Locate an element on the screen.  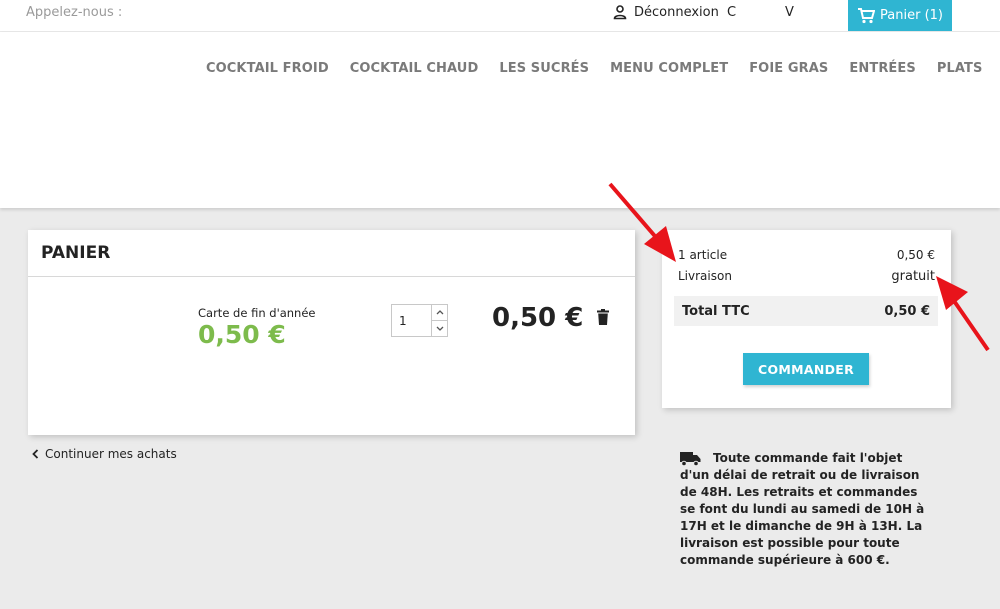
chevron-up-icon is located at coordinates (439, 313).